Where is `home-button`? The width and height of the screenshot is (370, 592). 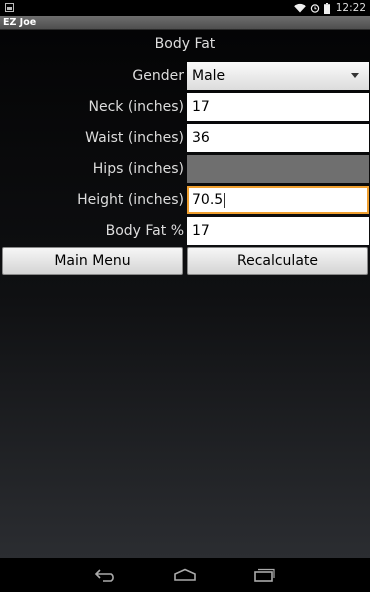 home-button is located at coordinates (185, 575).